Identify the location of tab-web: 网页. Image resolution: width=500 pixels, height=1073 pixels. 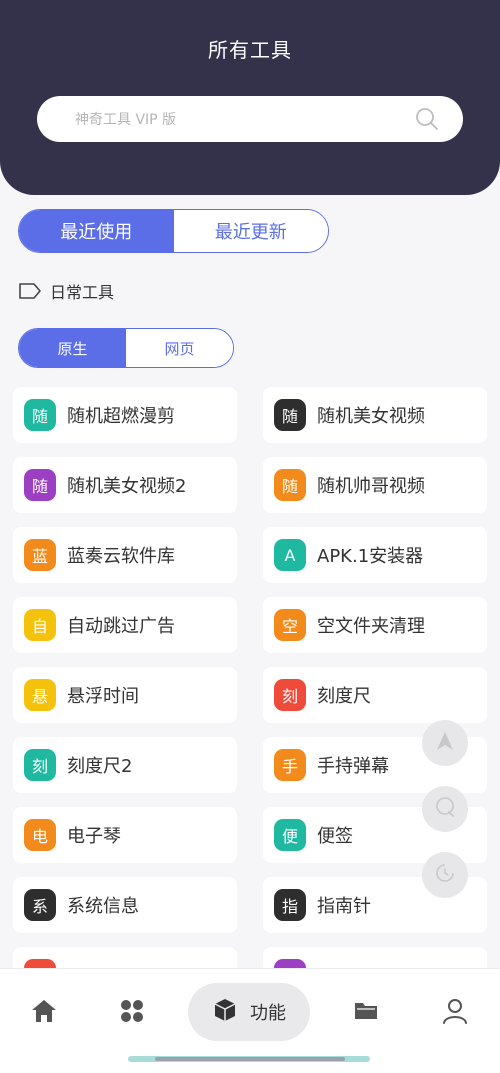
(179, 348).